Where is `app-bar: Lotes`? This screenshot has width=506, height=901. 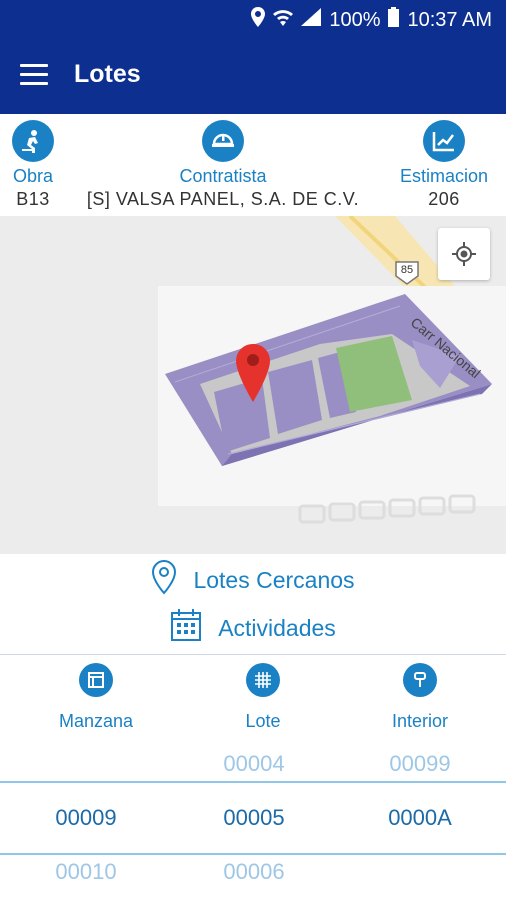
app-bar: Lotes is located at coordinates (253, 76).